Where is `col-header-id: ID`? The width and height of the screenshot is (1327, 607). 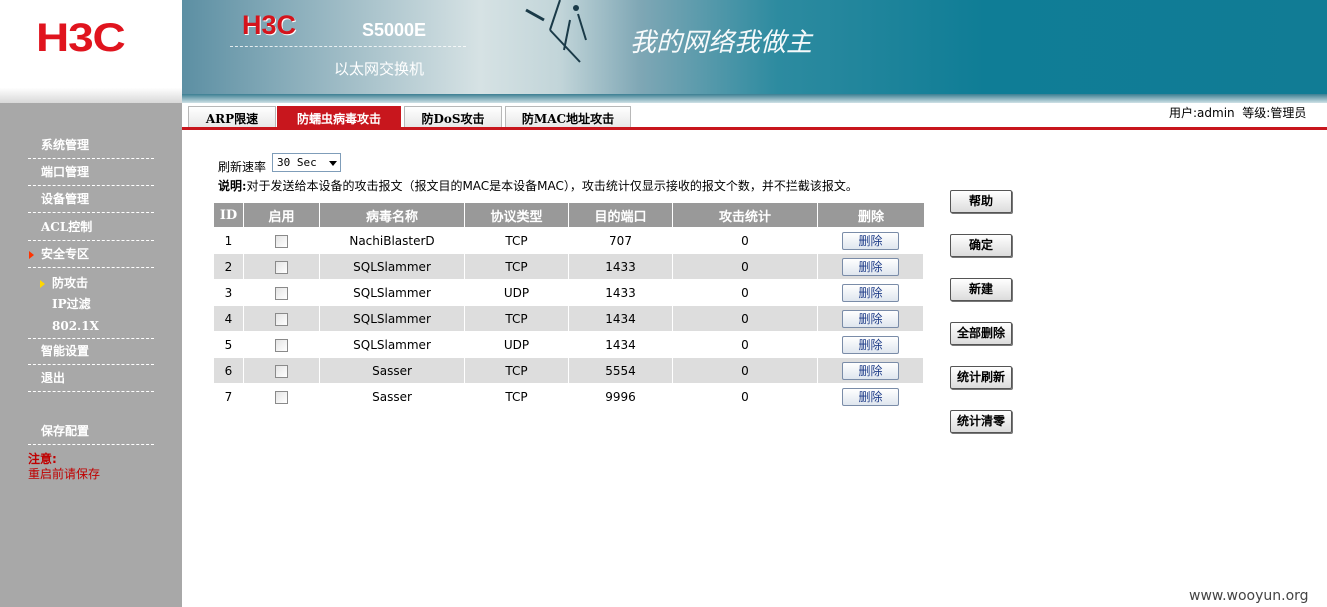 col-header-id: ID is located at coordinates (229, 215).